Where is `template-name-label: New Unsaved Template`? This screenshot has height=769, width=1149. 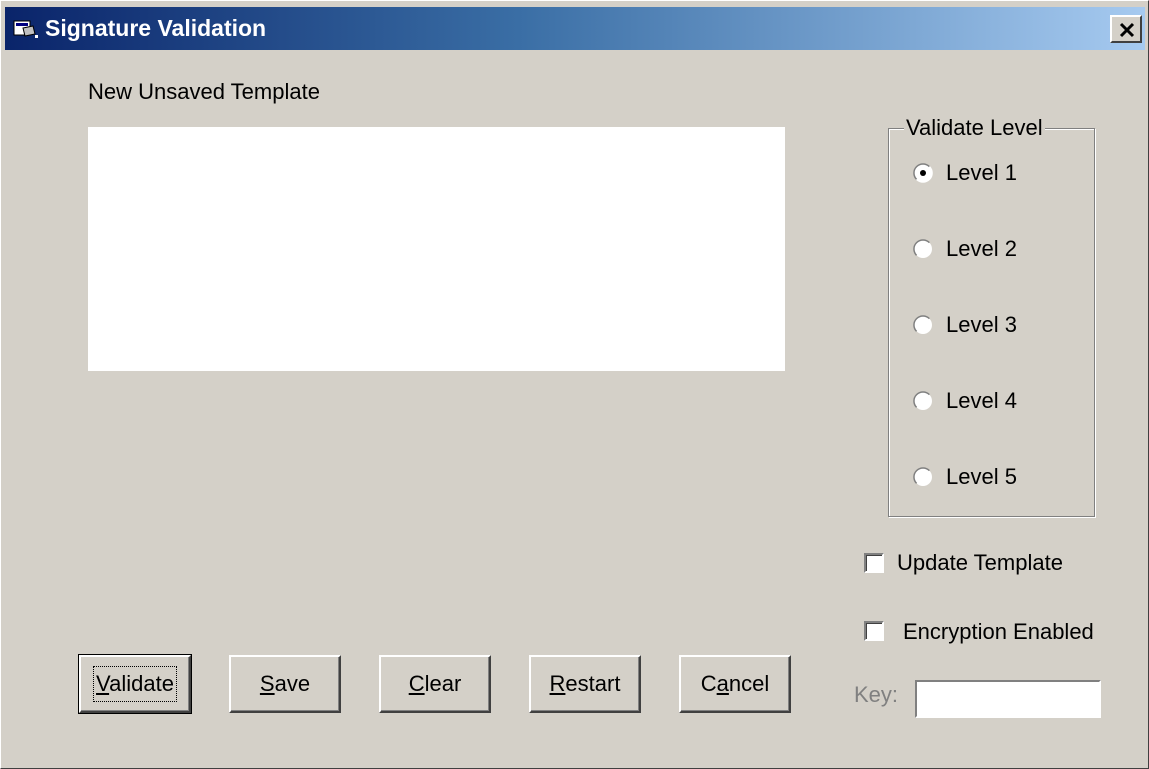
template-name-label: New Unsaved Template is located at coordinates (204, 91).